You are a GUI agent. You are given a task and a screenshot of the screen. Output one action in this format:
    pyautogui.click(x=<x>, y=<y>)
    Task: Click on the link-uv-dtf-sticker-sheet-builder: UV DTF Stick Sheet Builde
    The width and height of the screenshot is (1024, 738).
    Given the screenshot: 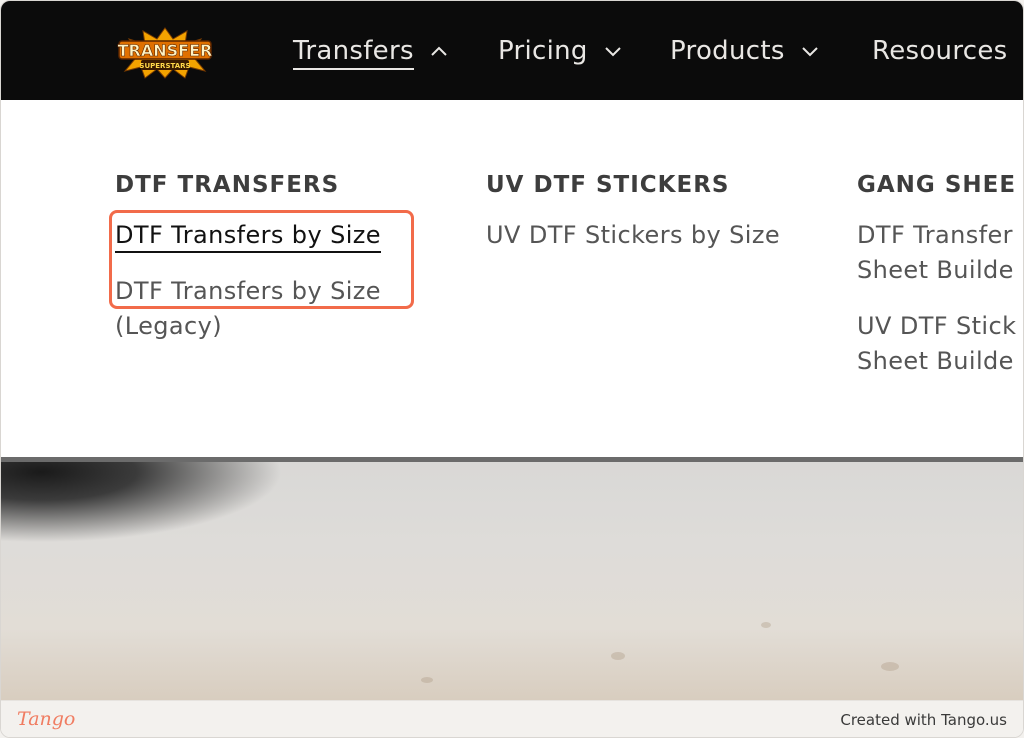 What is the action you would take?
    pyautogui.click(x=940, y=344)
    